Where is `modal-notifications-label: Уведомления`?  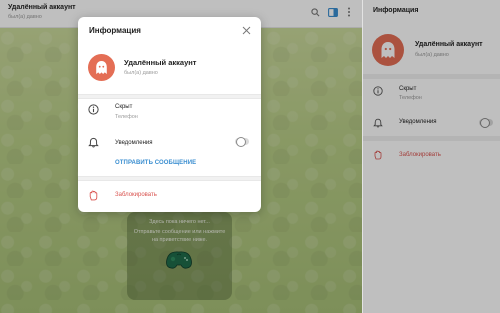
modal-notifications-label: Уведомления is located at coordinates (134, 143).